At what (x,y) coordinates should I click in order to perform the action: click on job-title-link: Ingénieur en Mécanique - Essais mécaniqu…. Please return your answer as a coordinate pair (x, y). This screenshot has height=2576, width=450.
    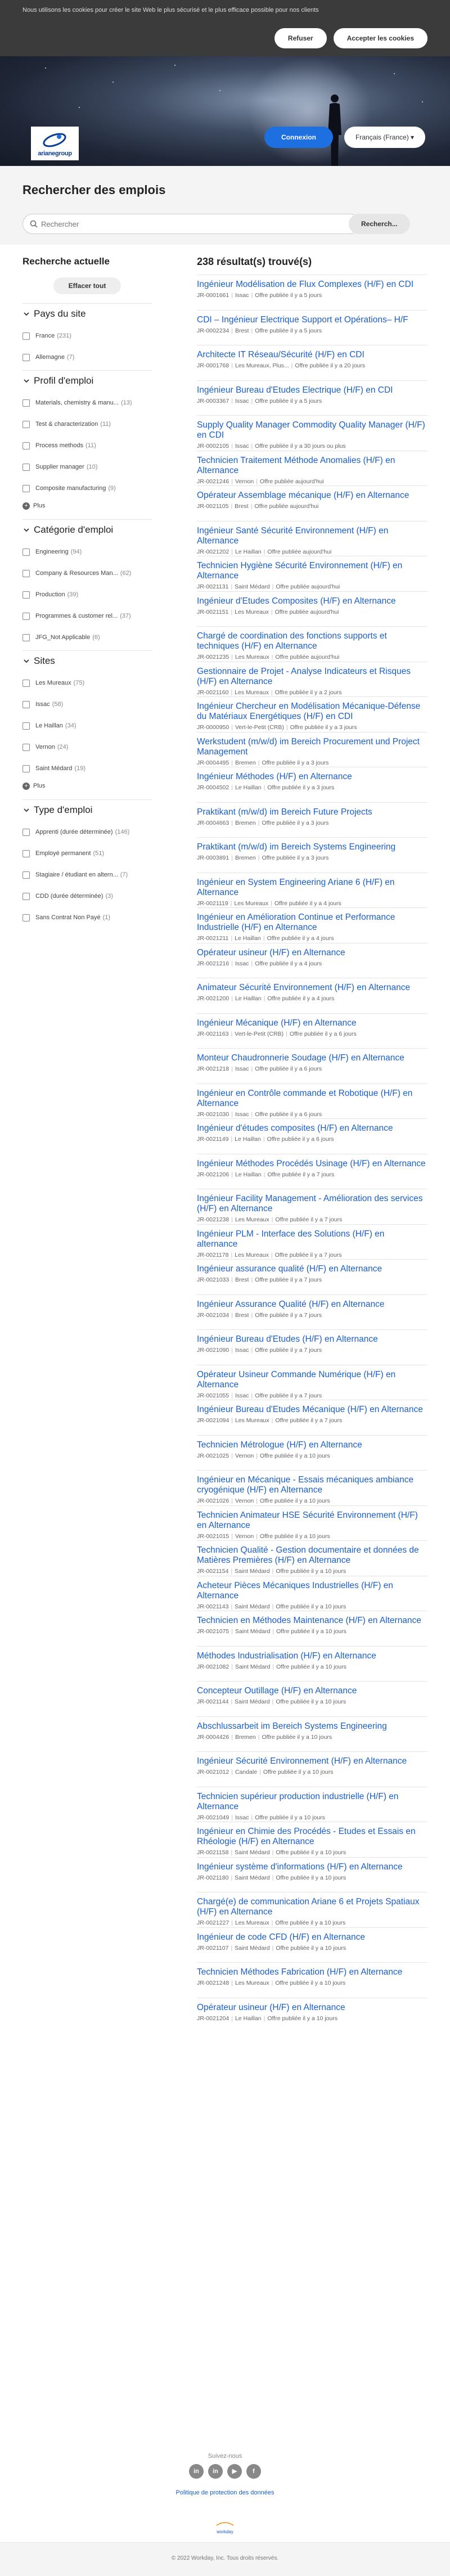
    Looking at the image, I should click on (312, 1485).